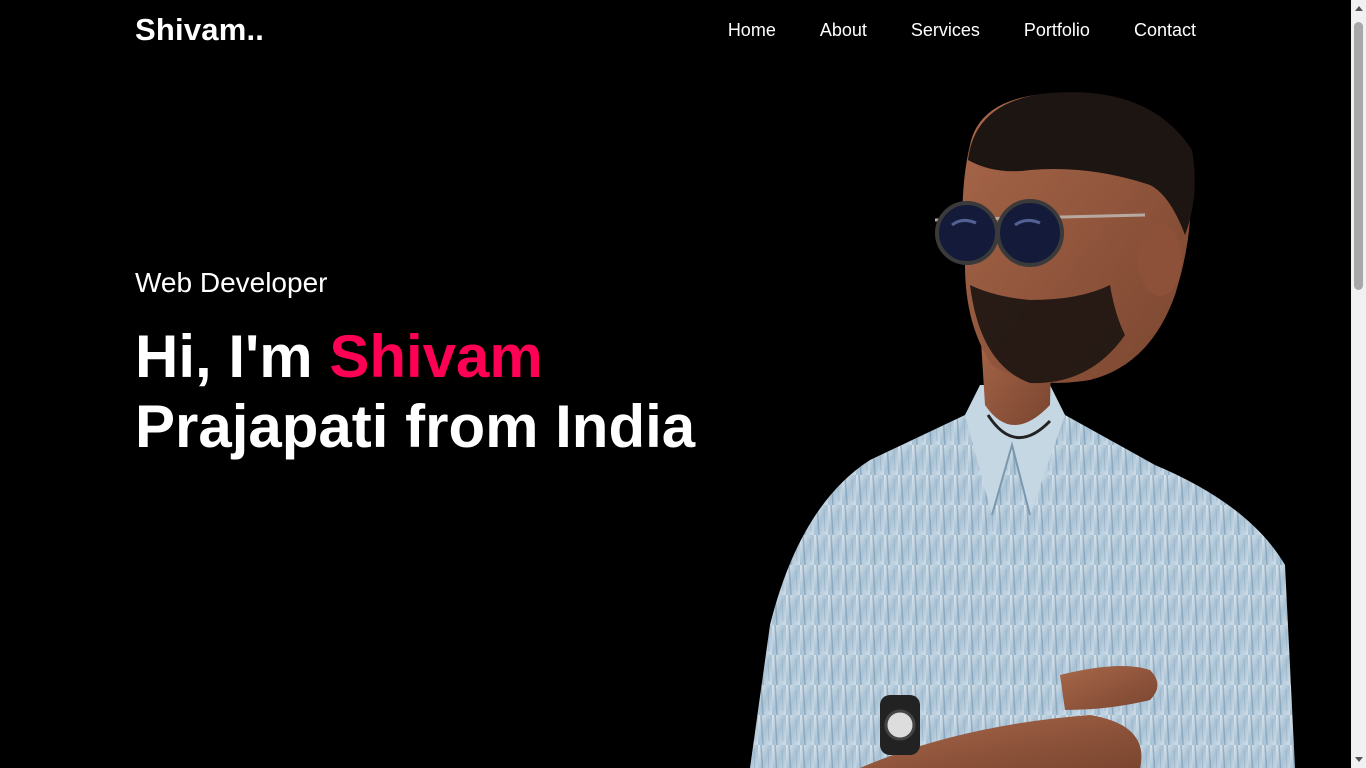 The image size is (1366, 768). Describe the element at coordinates (945, 30) in the screenshot. I see `nav-services-link: Services` at that location.